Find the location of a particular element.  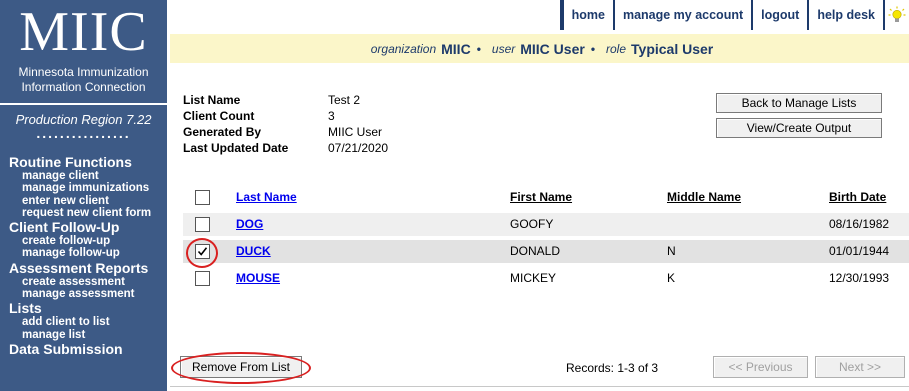

nav-item-enter-new-client: enter new client is located at coordinates (89, 201).